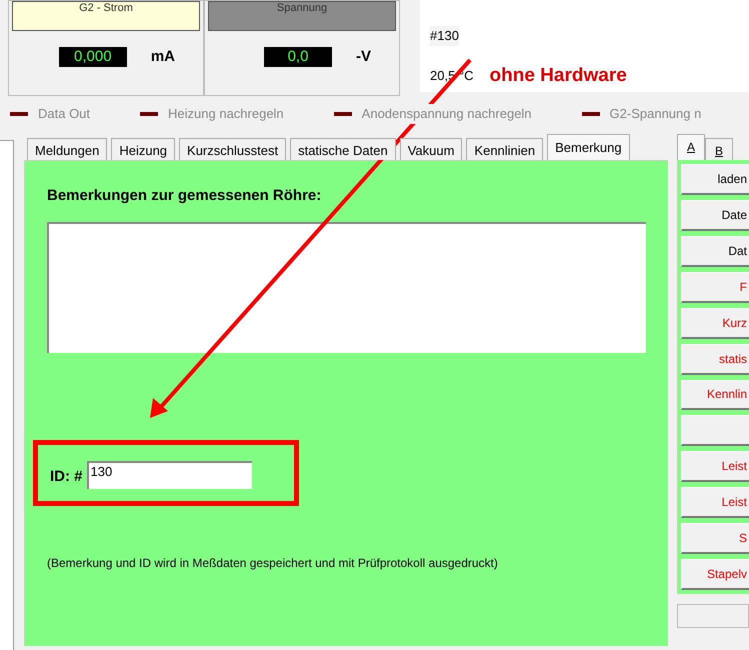 Image resolution: width=749 pixels, height=650 pixels. What do you see at coordinates (162, 57) in the screenshot?
I see `unit-label: mA` at bounding box center [162, 57].